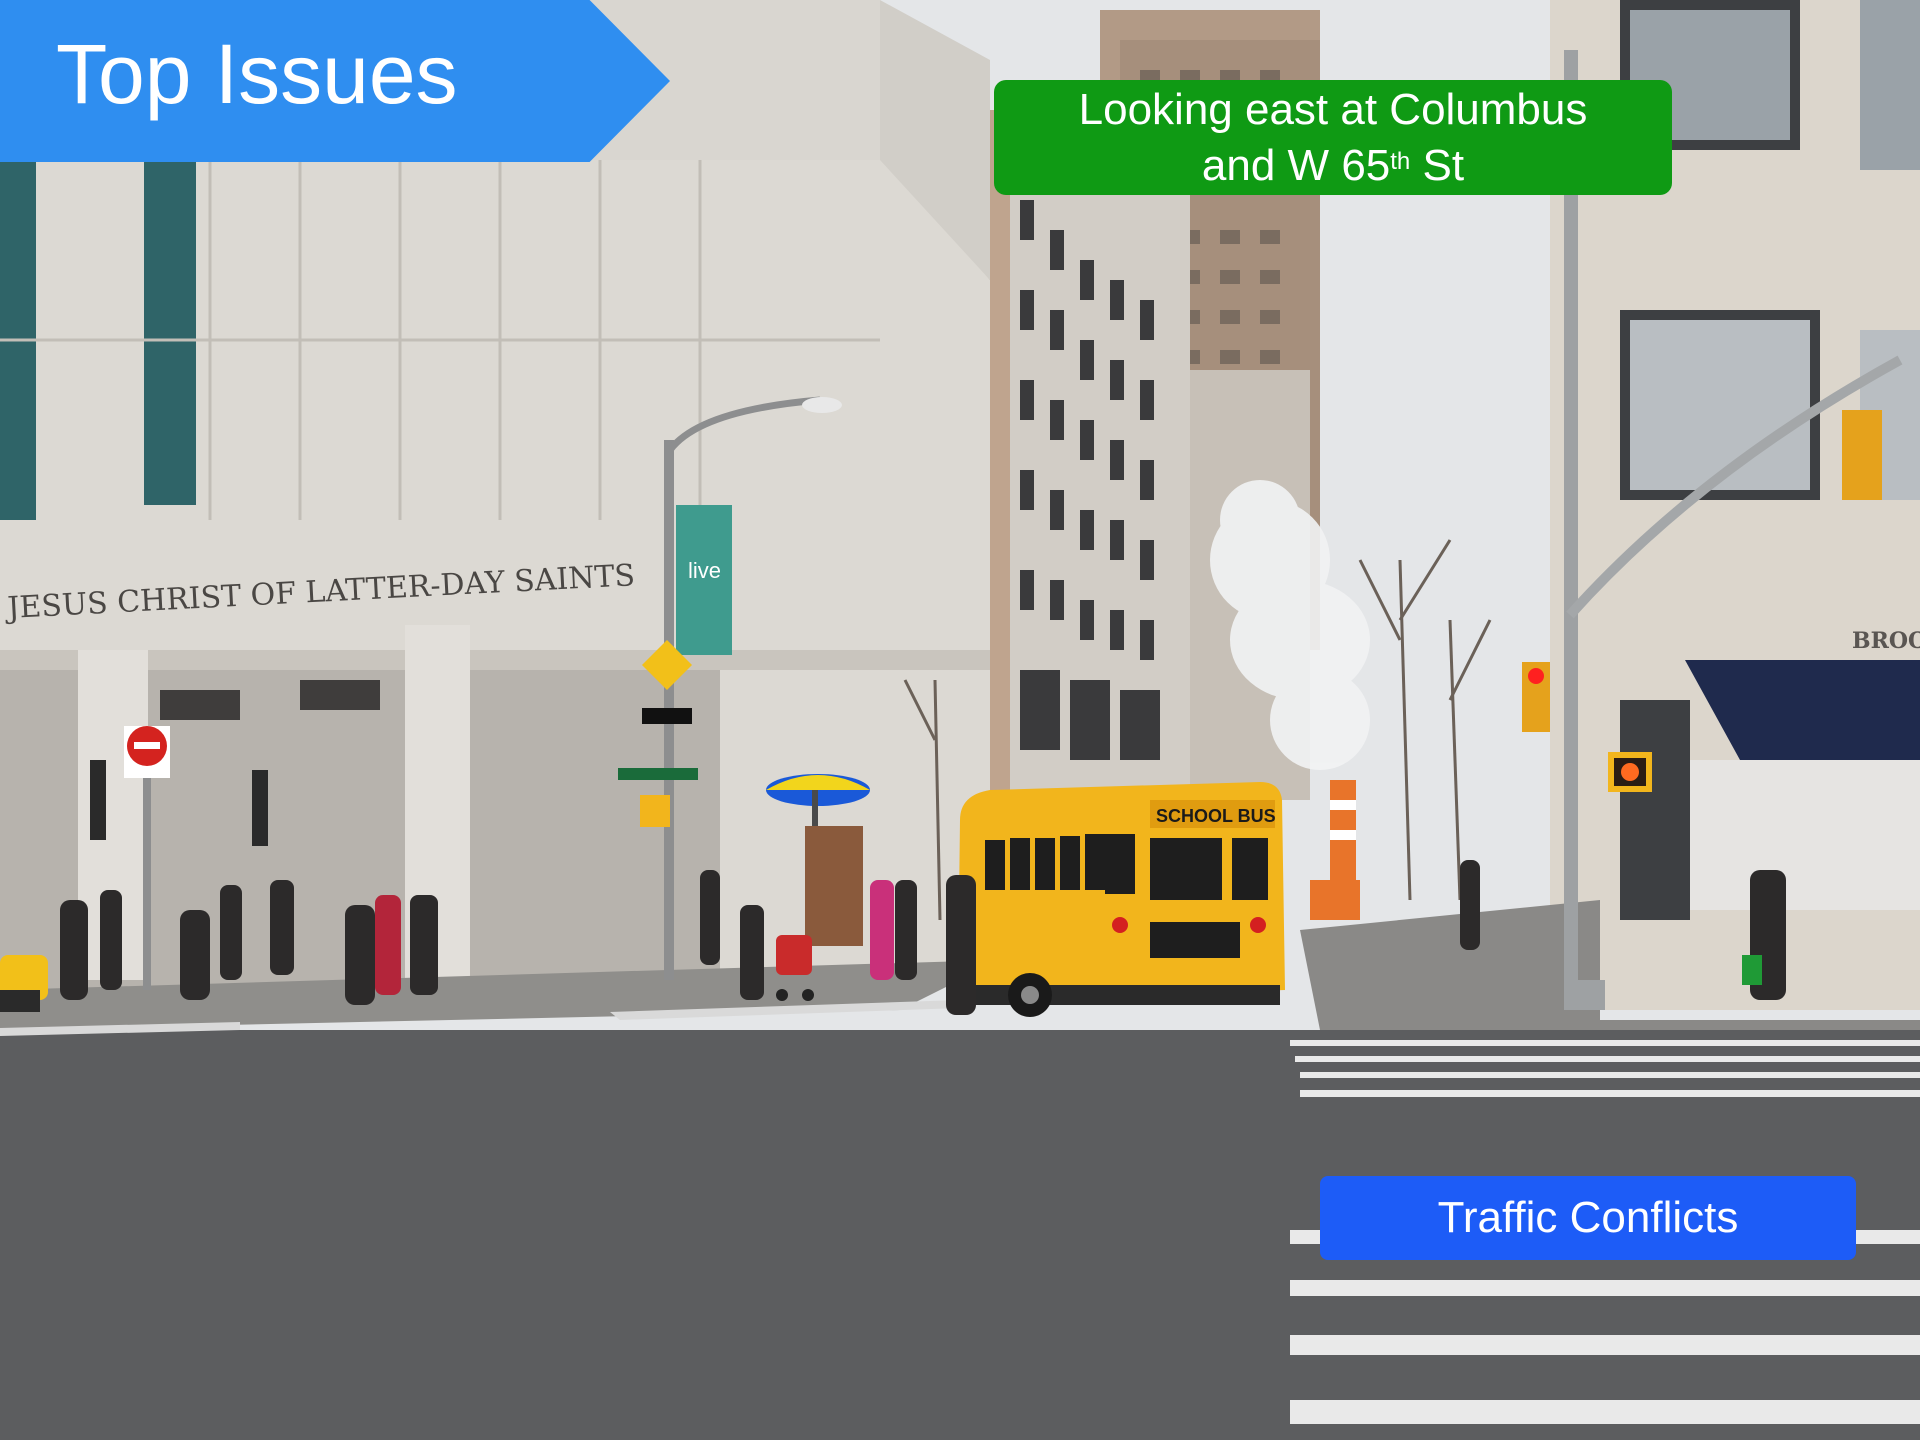  What do you see at coordinates (704, 570) in the screenshot?
I see `svg-text: live` at bounding box center [704, 570].